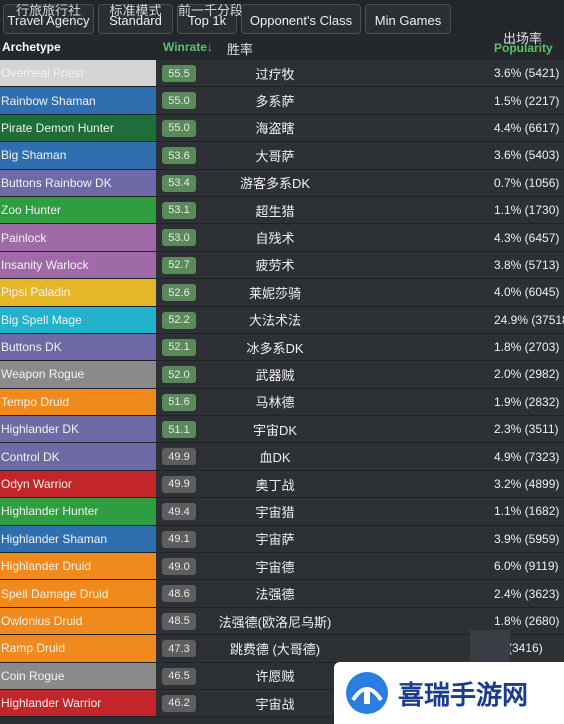  What do you see at coordinates (78, 566) in the screenshot?
I see `archetype-name: Highlander Druid` at bounding box center [78, 566].